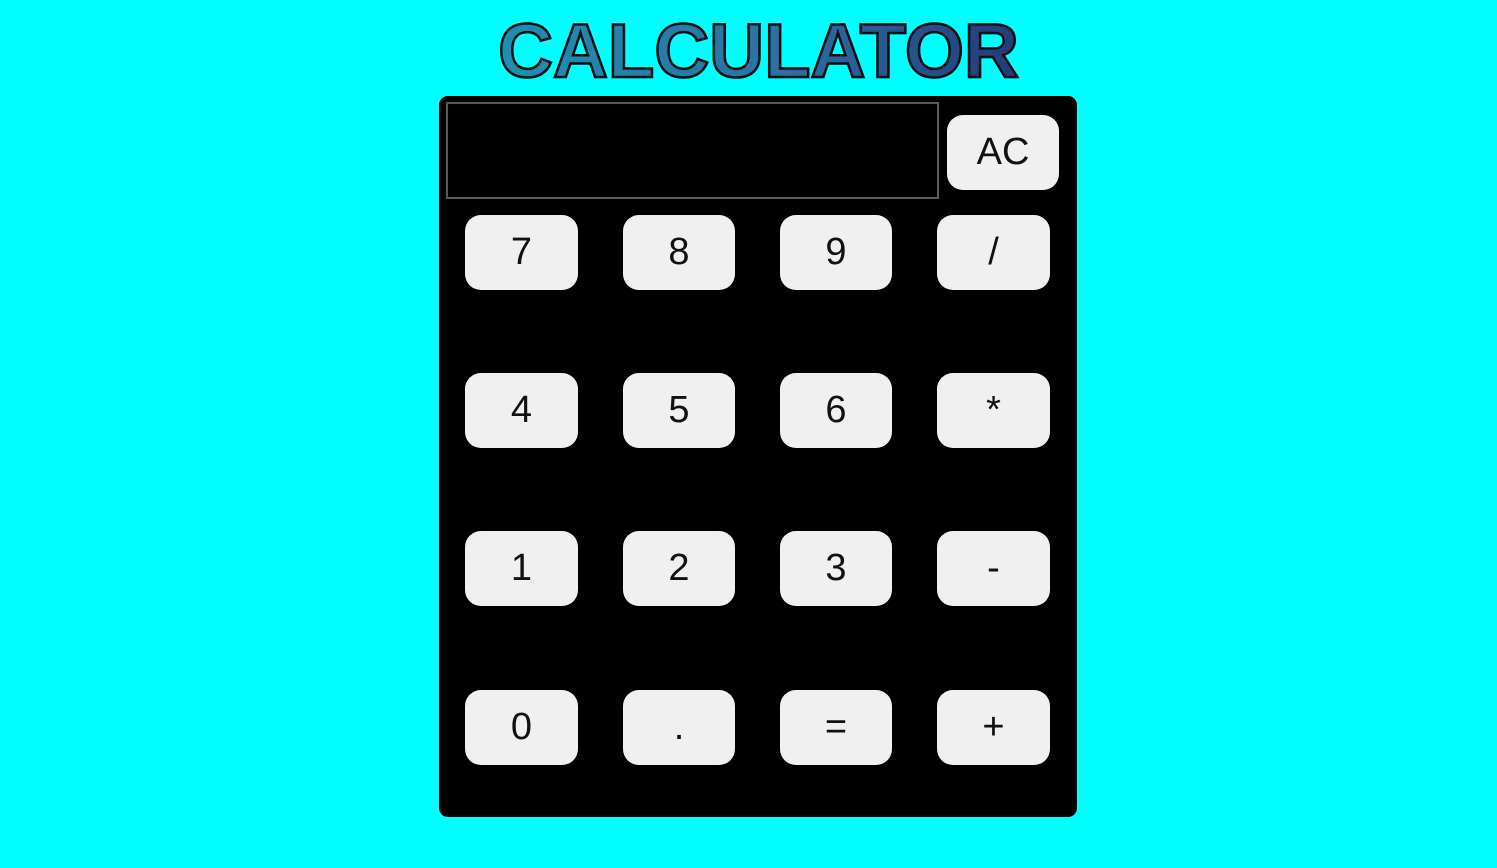  What do you see at coordinates (521, 727) in the screenshot?
I see `digit-0-button: 0` at bounding box center [521, 727].